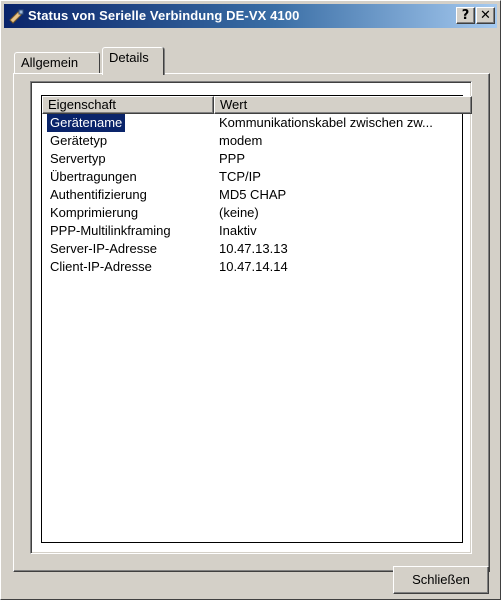 The width and height of the screenshot is (501, 600). I want to click on property-cell: Servertyp, so click(78, 158).